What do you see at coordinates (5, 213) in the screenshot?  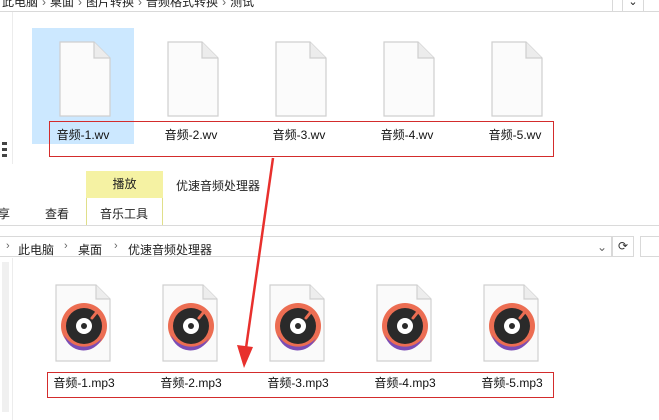 I see `tab-share: 享` at bounding box center [5, 213].